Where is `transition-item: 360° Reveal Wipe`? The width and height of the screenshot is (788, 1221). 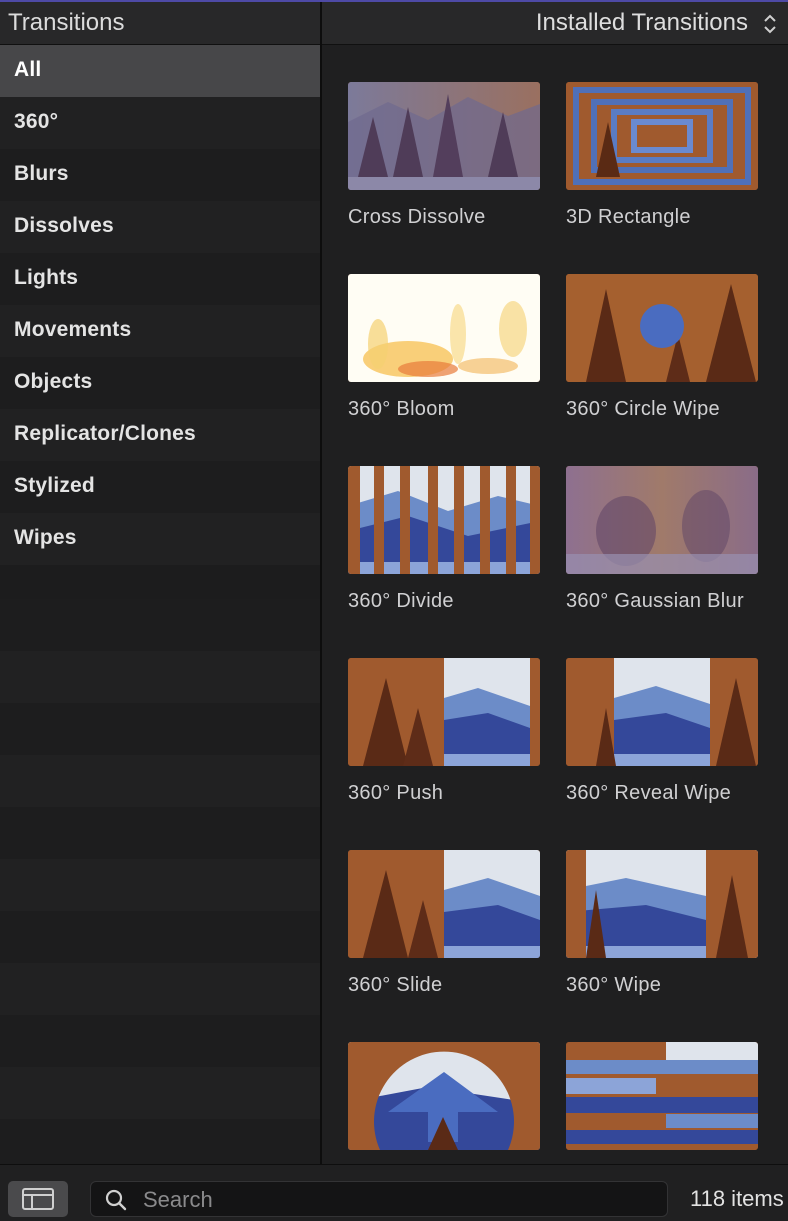
transition-item: 360° Reveal Wipe is located at coordinates (666, 732).